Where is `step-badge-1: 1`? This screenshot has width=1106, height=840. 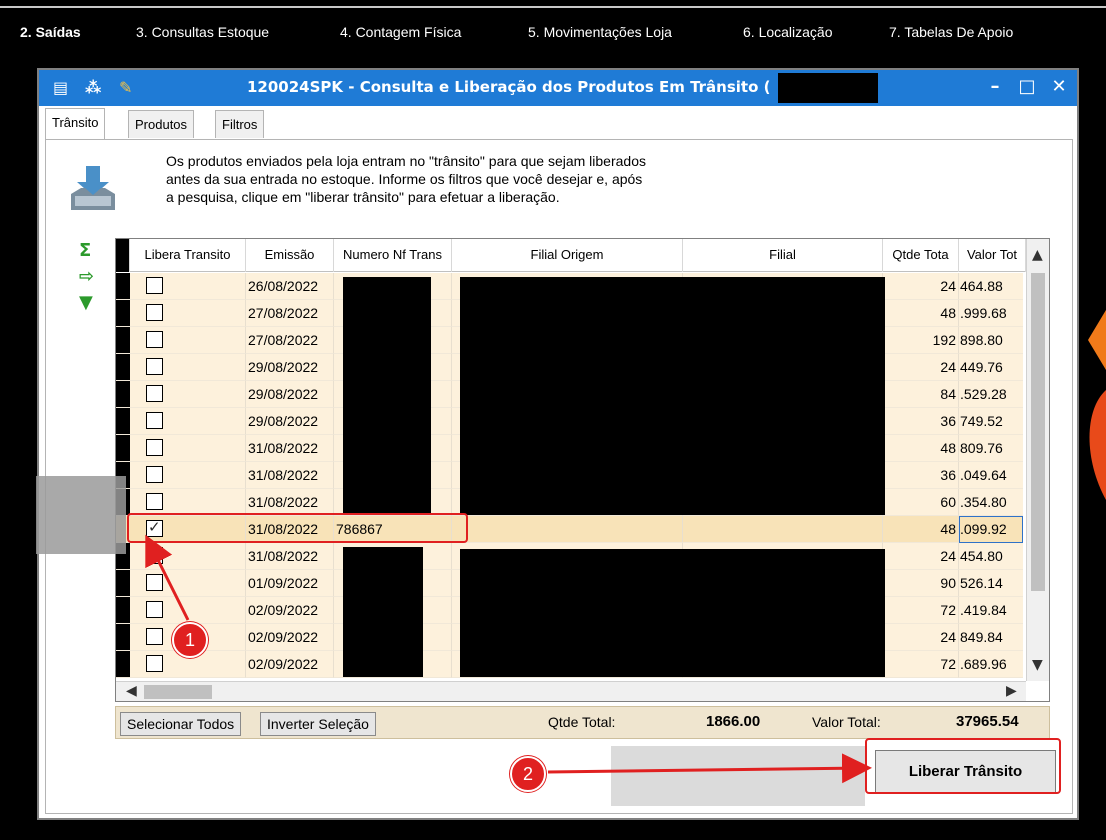 step-badge-1: 1 is located at coordinates (190, 640).